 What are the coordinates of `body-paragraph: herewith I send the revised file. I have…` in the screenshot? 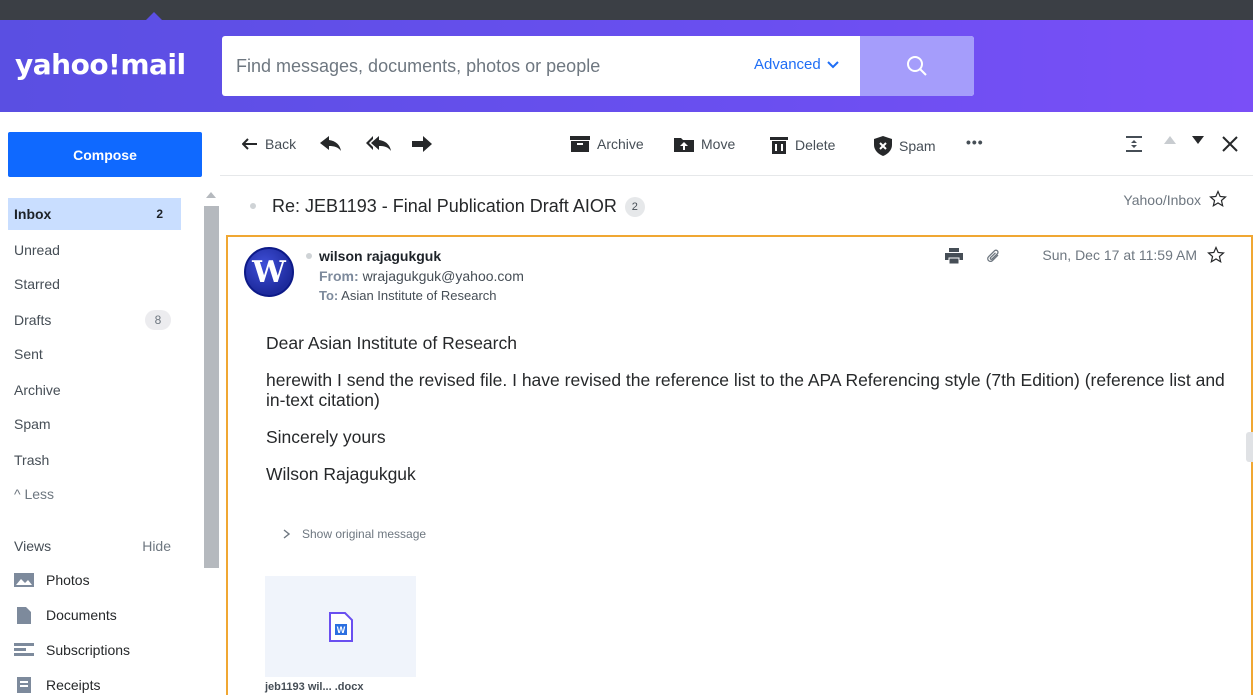 It's located at (745, 390).